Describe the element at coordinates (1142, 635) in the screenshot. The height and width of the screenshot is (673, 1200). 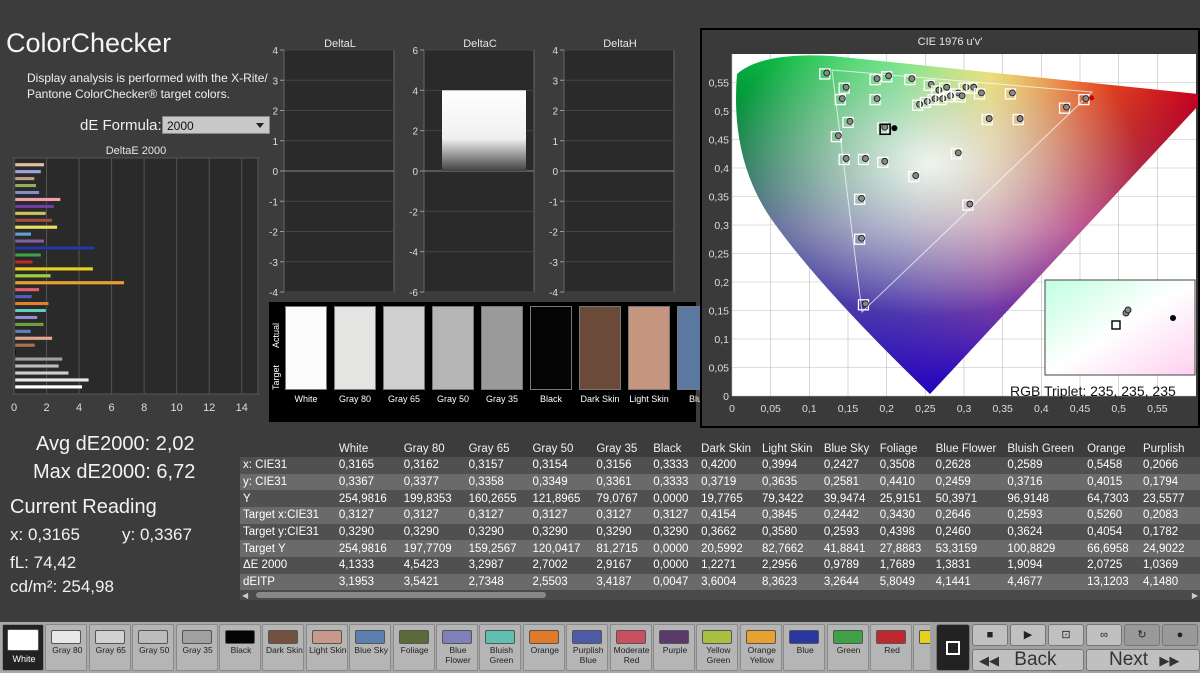
I see `refresh-button: ↻` at that location.